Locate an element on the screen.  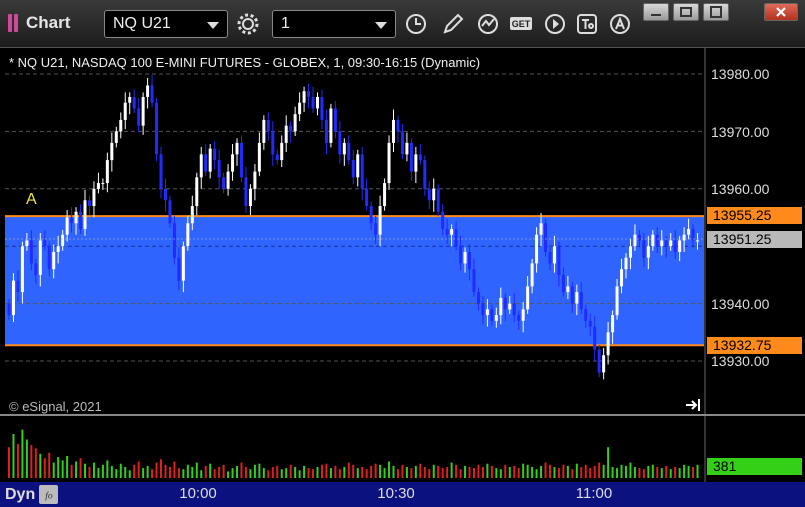
close-button is located at coordinates (781, 12).